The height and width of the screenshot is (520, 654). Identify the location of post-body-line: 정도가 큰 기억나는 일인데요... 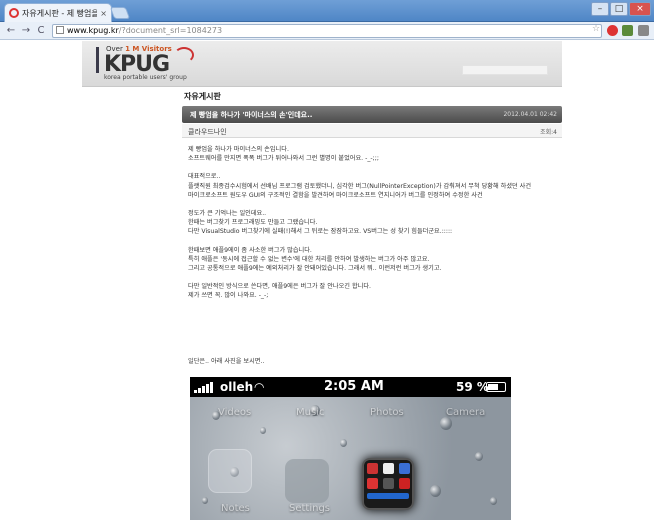
(227, 214).